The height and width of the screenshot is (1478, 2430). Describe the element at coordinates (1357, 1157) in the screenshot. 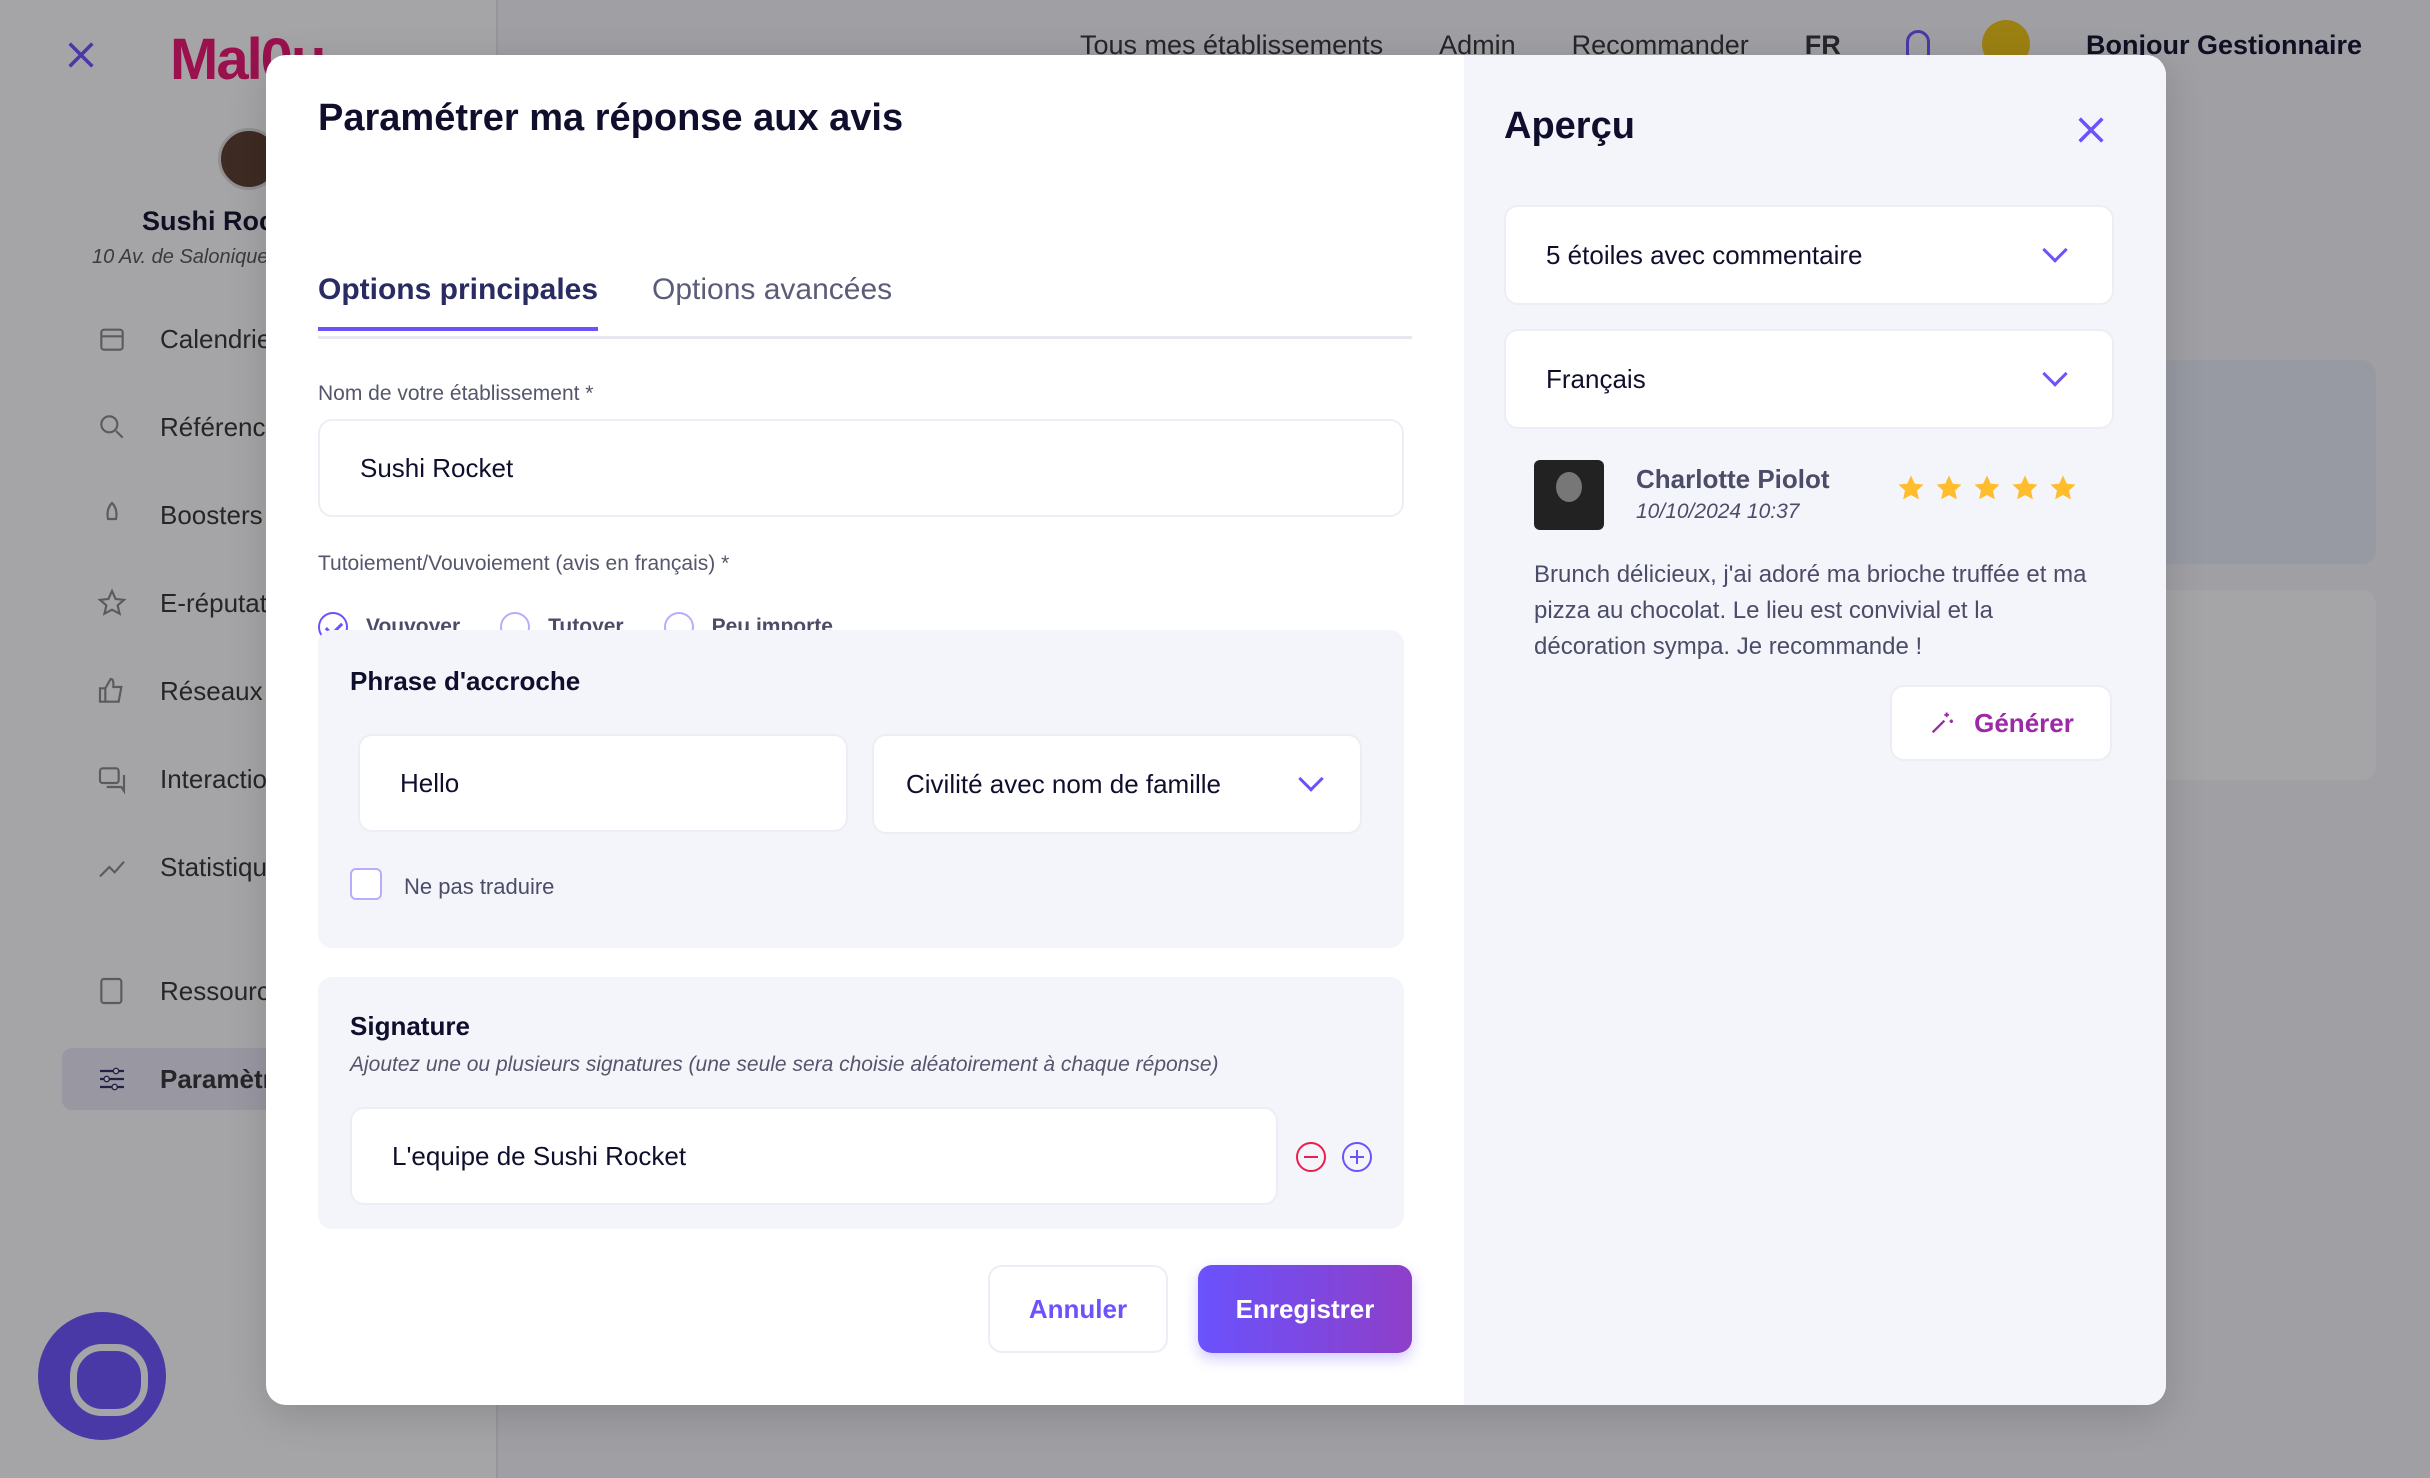

I see `add-signature-icon` at that location.